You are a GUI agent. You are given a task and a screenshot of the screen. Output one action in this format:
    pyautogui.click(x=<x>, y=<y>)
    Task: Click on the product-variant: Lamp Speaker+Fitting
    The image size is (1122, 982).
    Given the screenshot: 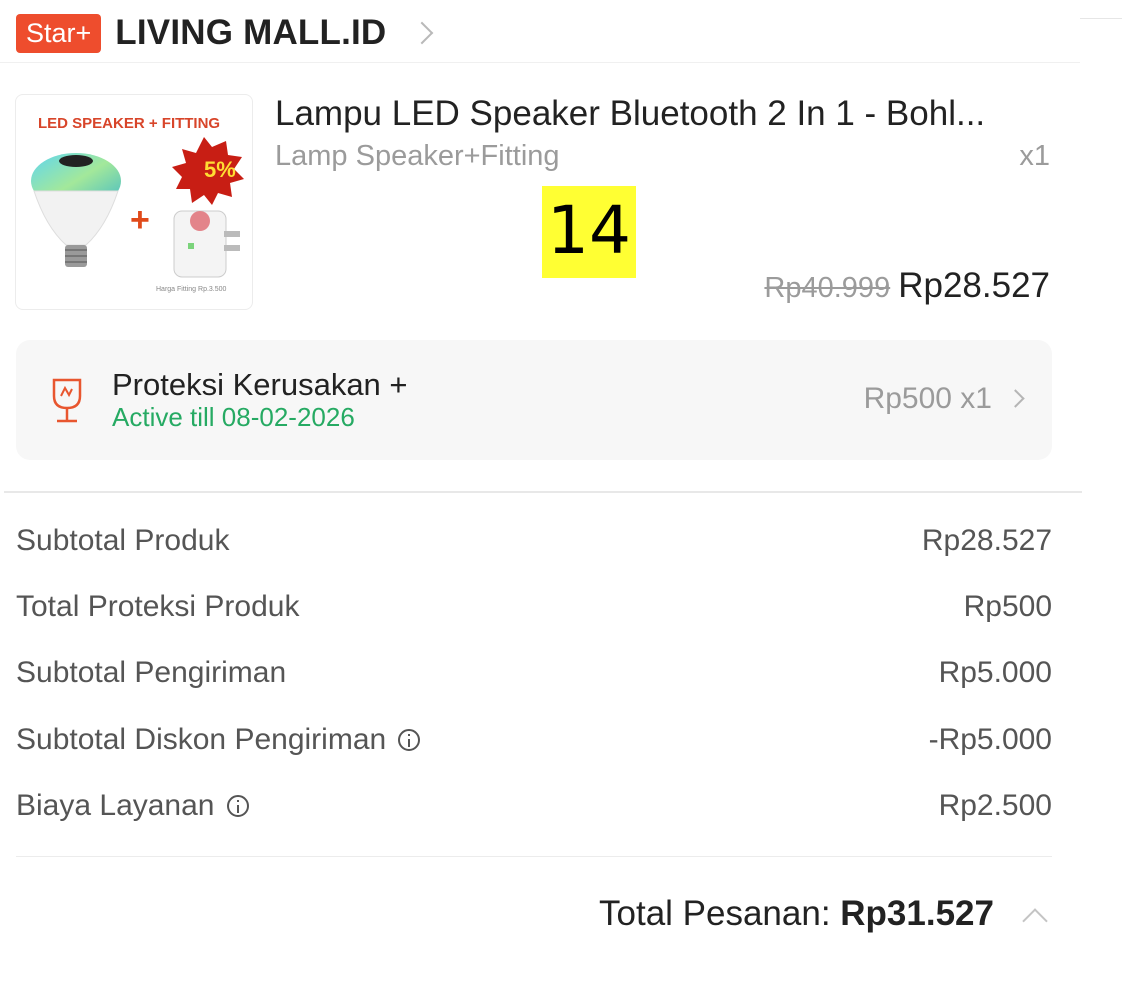 What is the action you would take?
    pyautogui.click(x=417, y=156)
    